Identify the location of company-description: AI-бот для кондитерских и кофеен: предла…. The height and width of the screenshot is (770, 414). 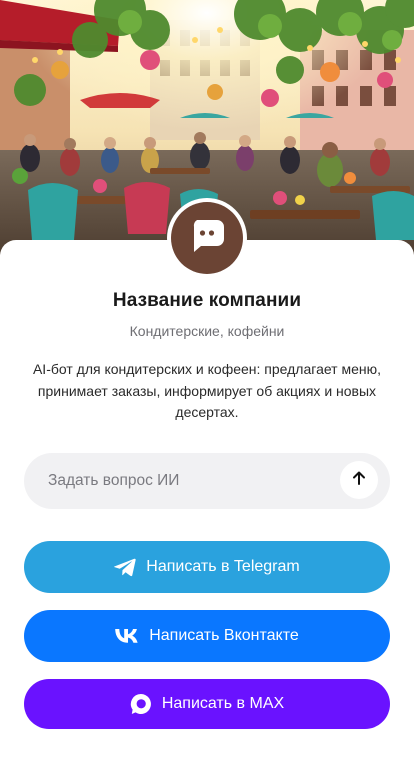
(207, 390).